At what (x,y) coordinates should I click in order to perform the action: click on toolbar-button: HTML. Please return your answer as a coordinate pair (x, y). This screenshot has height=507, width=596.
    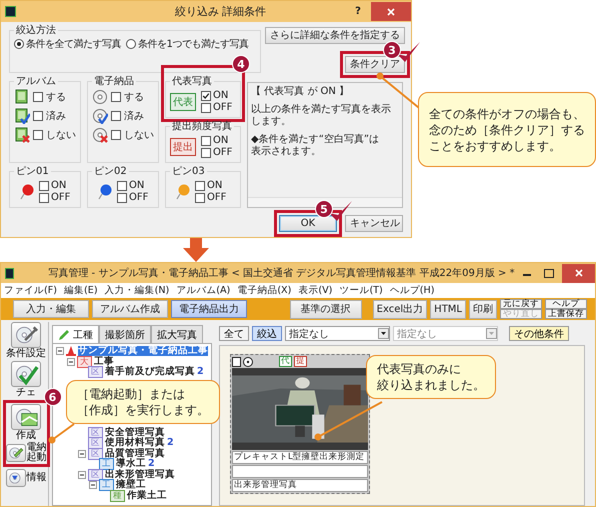
    Looking at the image, I should click on (448, 309).